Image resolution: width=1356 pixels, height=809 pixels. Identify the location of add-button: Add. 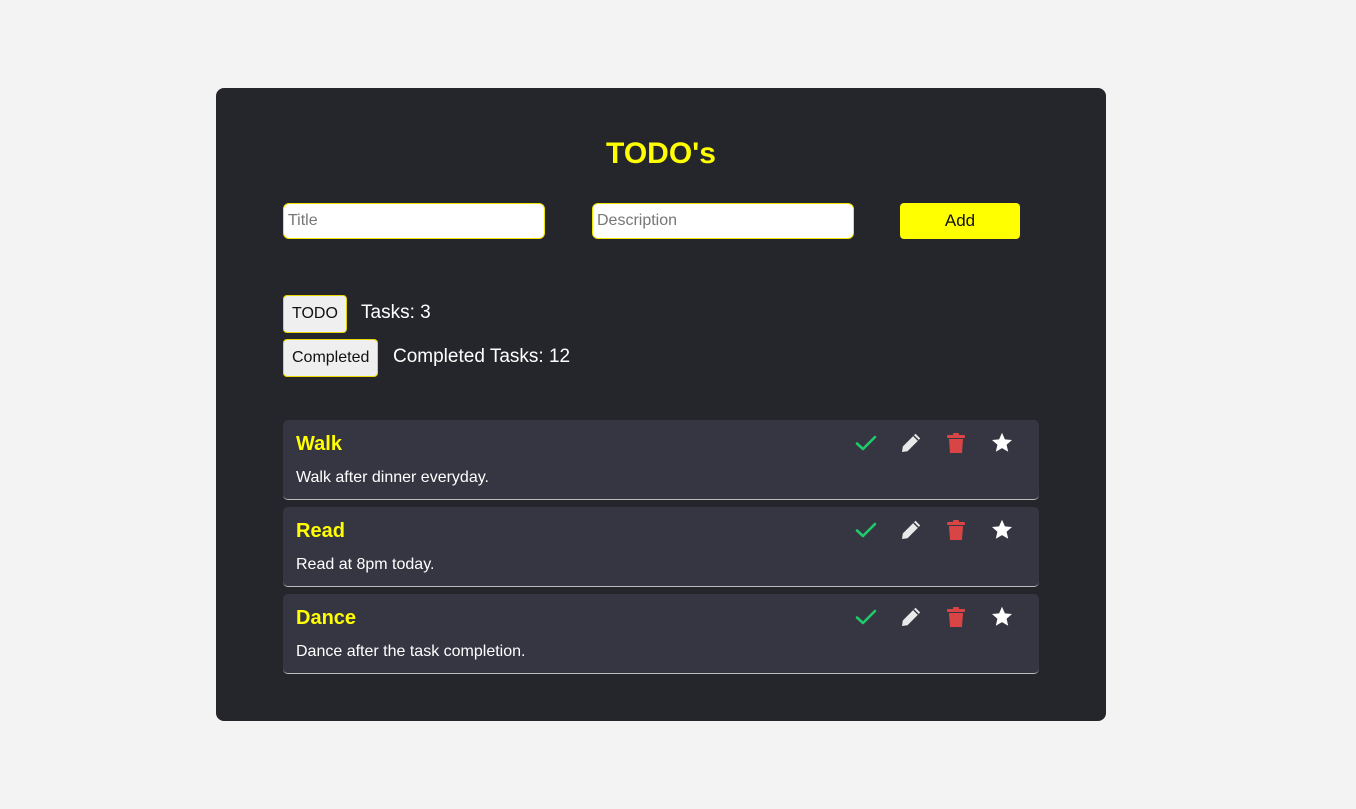
(960, 221).